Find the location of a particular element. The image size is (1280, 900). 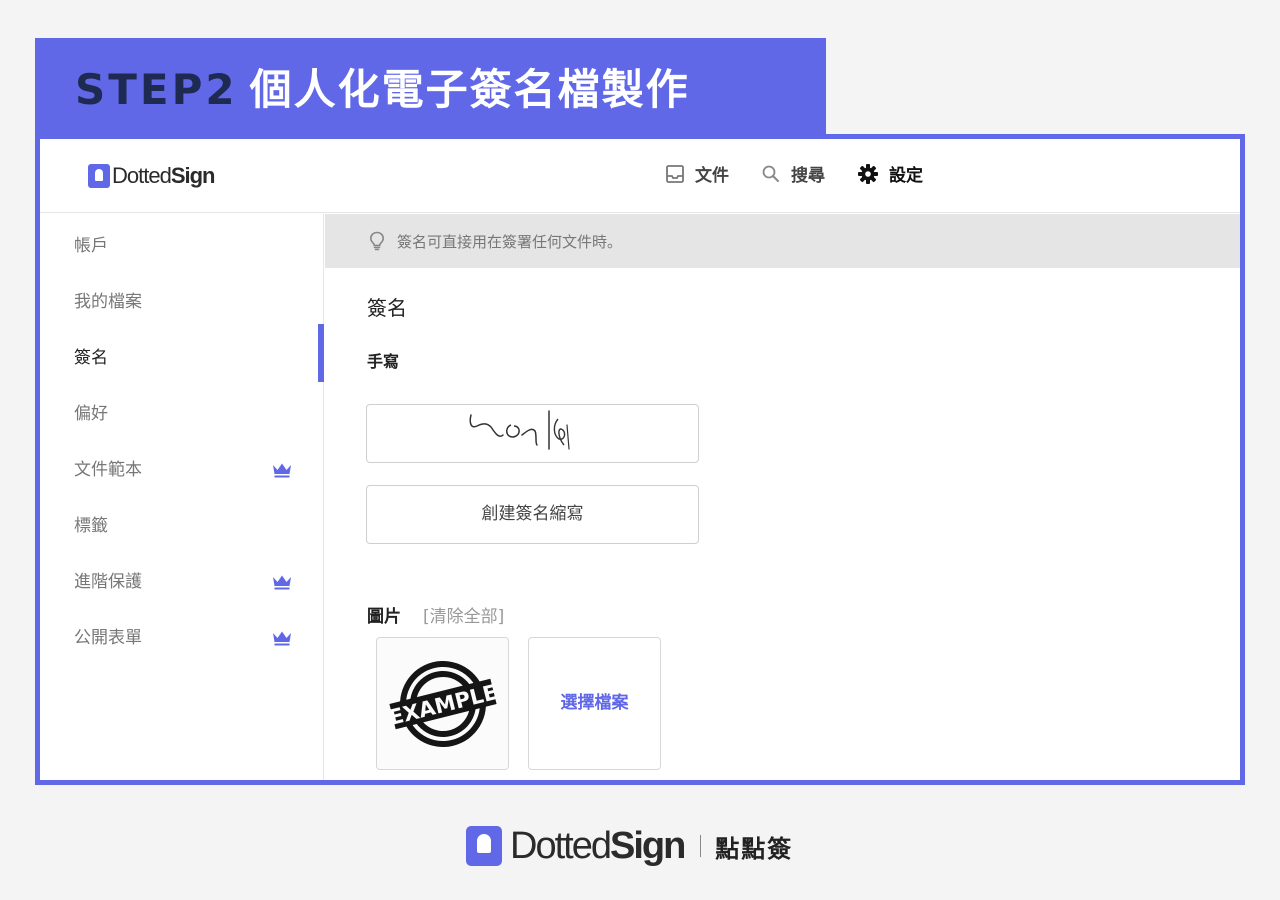

banner-title: 個人化電子簽名檔製作 is located at coordinates (469, 89).